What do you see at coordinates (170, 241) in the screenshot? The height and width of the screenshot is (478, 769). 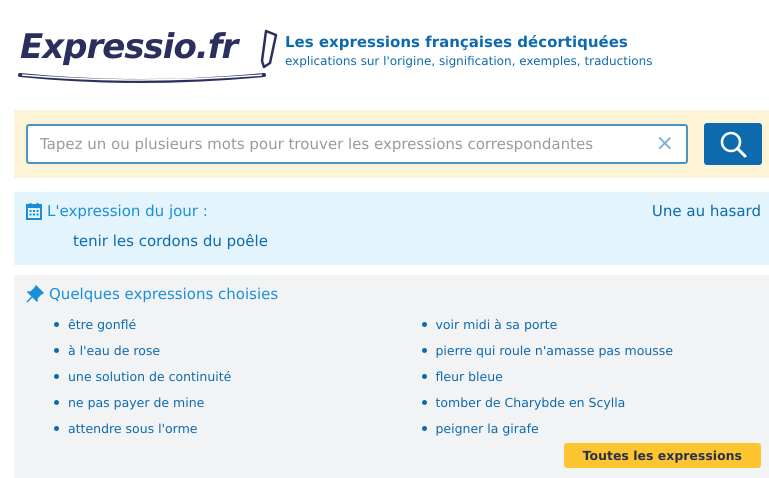 I see `expression-link: tenir les cordons du poêle` at bounding box center [170, 241].